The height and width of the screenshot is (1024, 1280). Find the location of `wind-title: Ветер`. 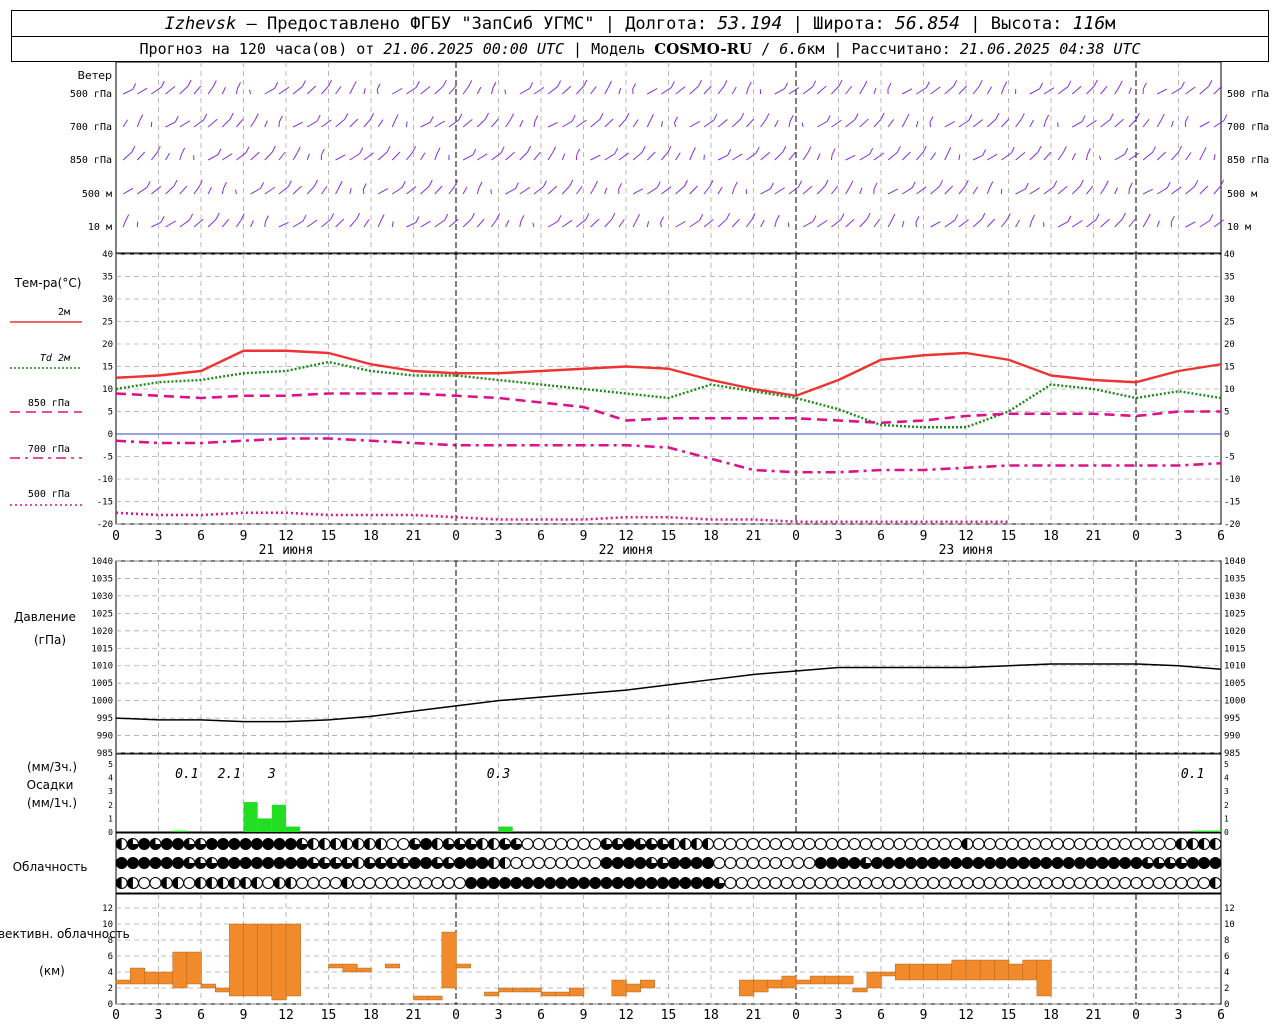

wind-title: Ветер is located at coordinates (95, 75).